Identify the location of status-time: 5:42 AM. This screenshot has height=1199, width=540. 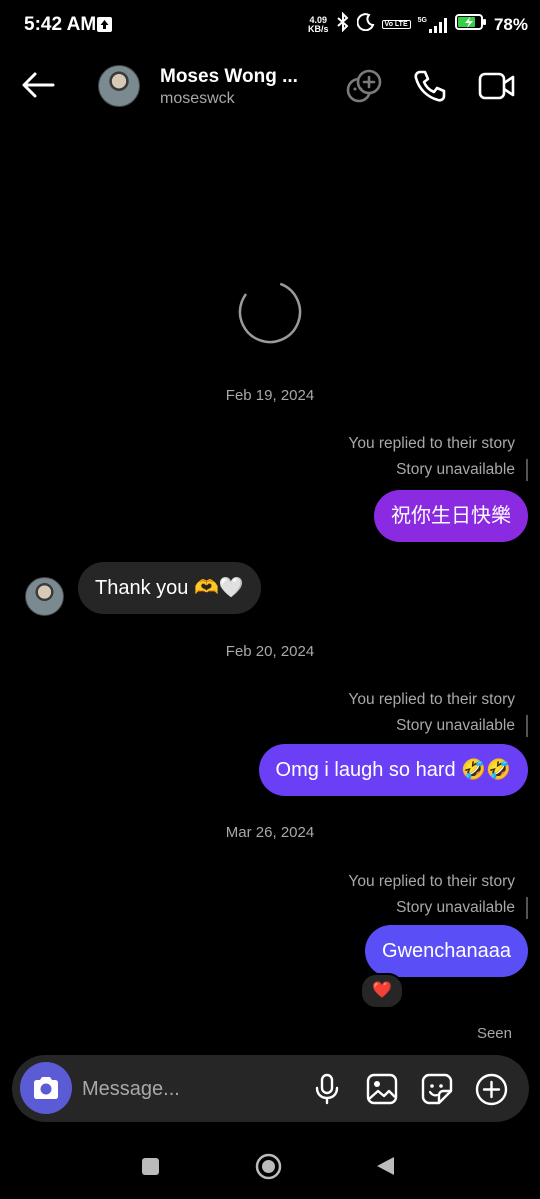
(60, 24).